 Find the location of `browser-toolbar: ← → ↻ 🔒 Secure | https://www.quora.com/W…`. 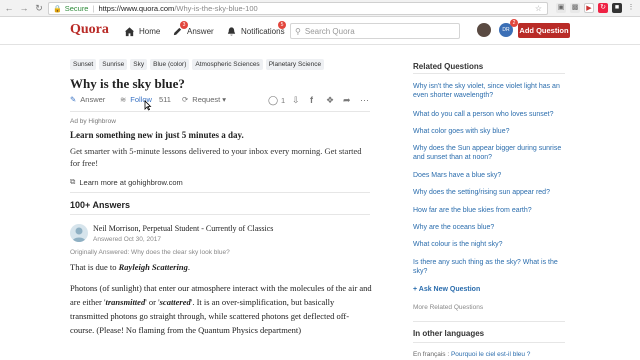

browser-toolbar: ← → ↻ 🔒 Secure | https://www.quora.com/W… is located at coordinates (320, 8).